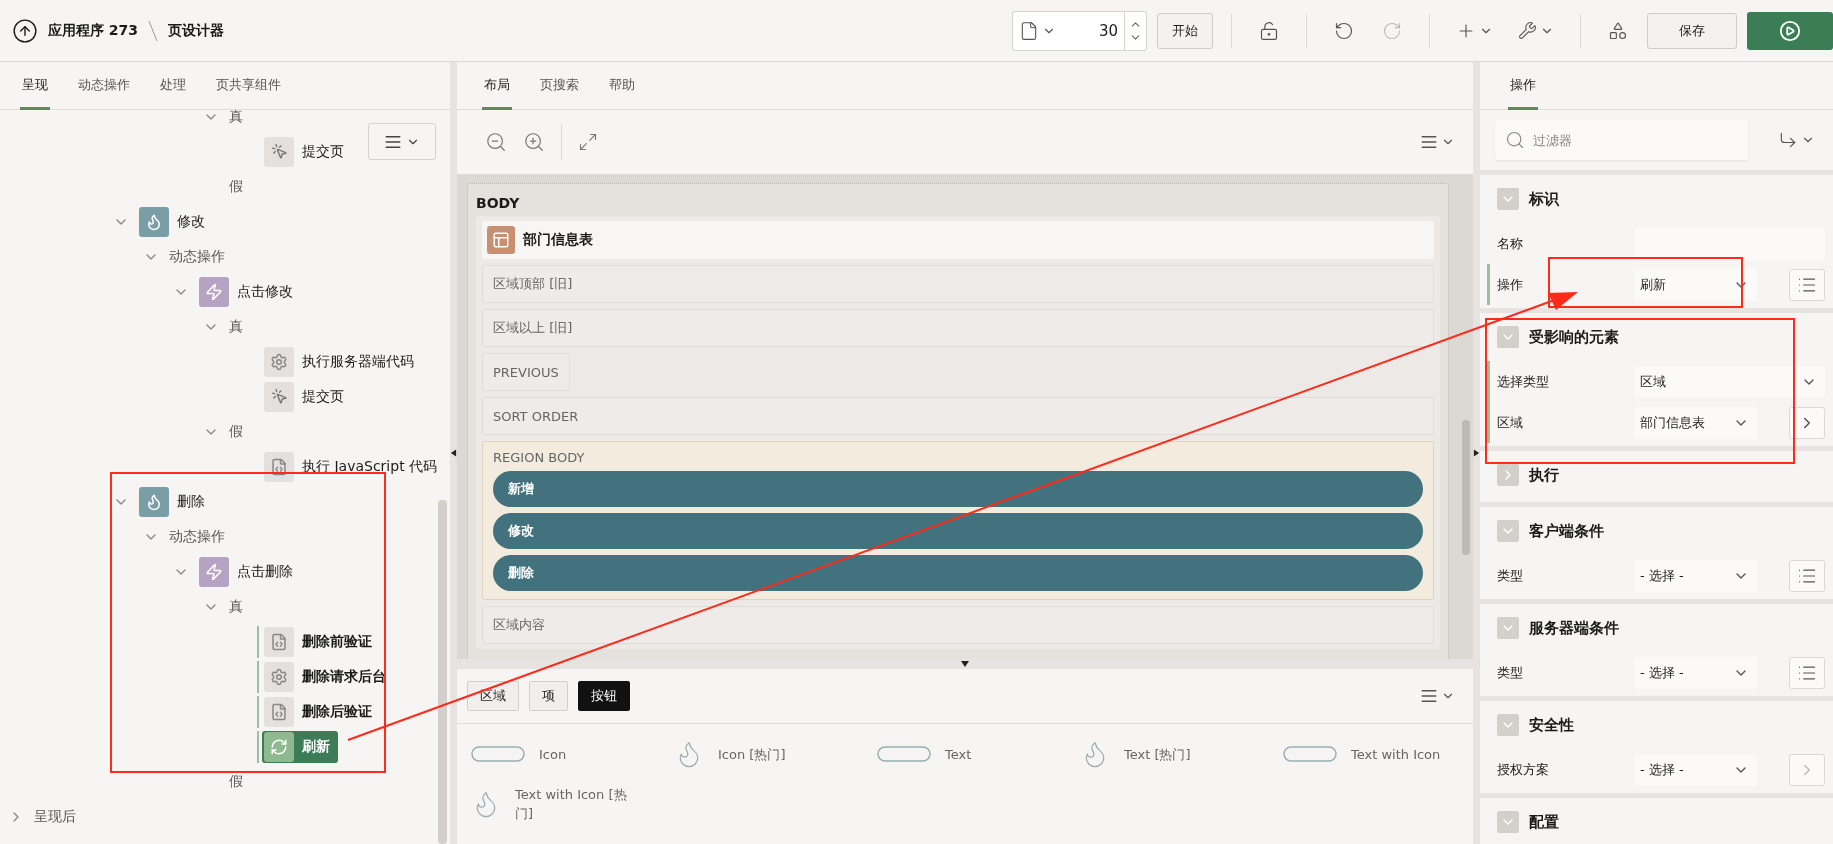 This screenshot has height=844, width=1833. I want to click on region-header: 部门信息表, so click(958, 240).